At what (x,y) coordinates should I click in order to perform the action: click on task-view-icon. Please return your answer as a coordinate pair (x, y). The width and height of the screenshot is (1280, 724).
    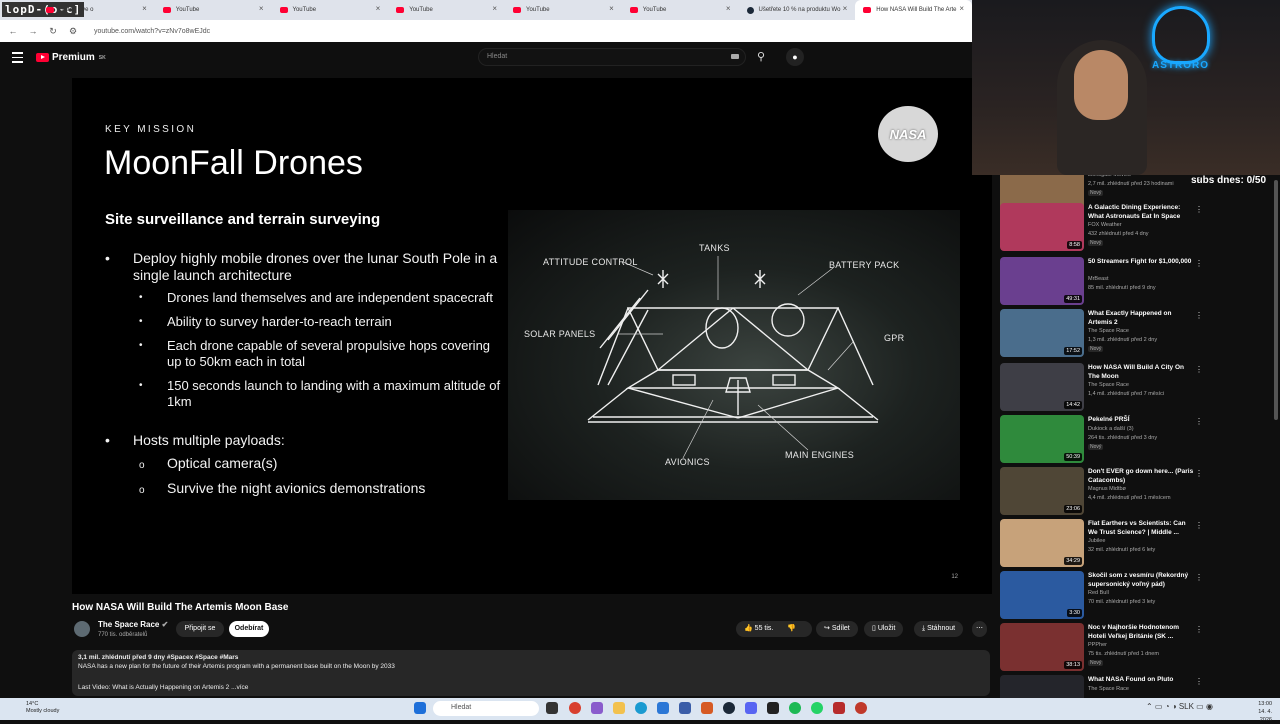
    Looking at the image, I should click on (552, 708).